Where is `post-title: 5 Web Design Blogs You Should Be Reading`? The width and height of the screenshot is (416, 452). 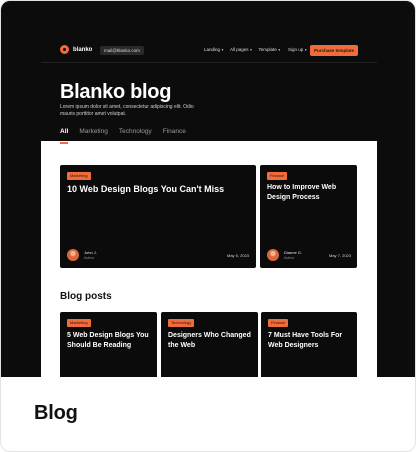 post-title: 5 Web Design Blogs You Should Be Reading is located at coordinates (108, 340).